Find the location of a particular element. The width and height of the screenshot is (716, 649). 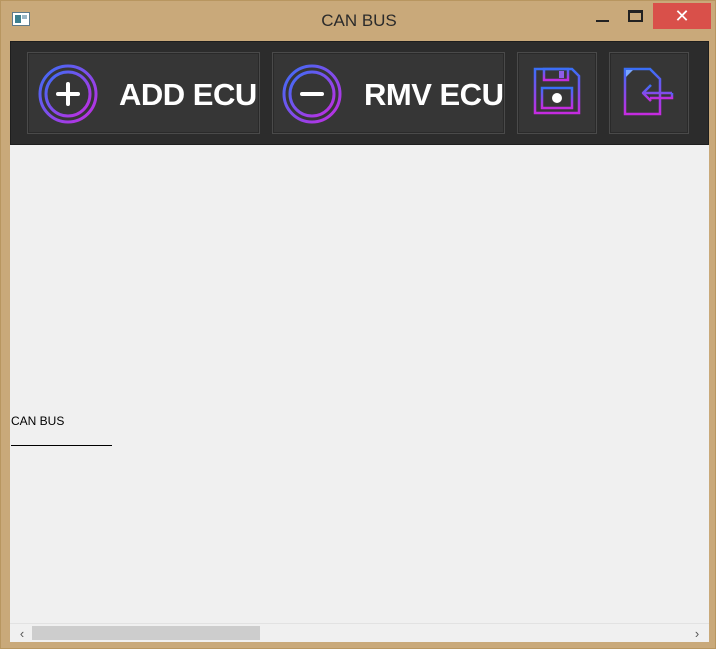

scrollbar-thumb is located at coordinates (146, 633).